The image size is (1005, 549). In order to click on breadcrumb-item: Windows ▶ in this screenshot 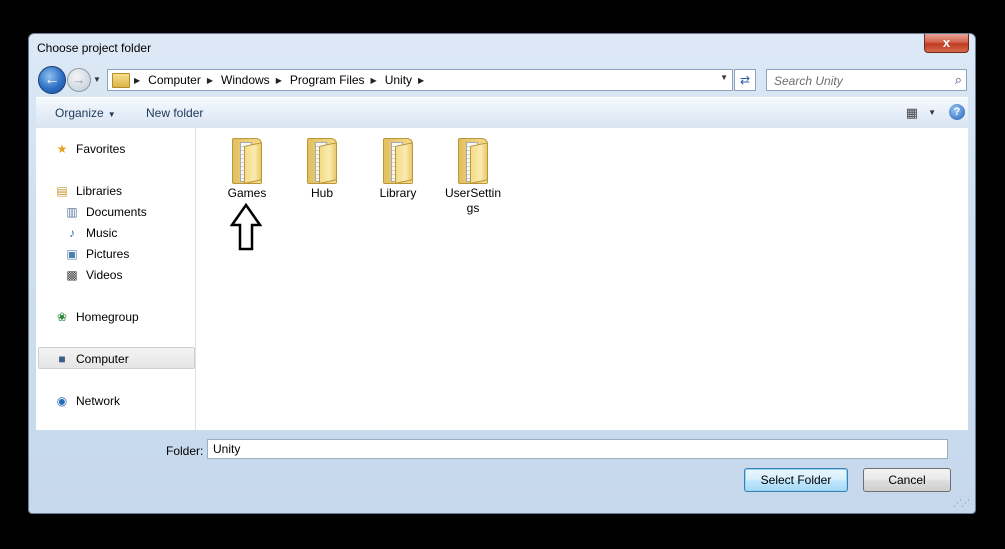, I will do `click(255, 80)`.